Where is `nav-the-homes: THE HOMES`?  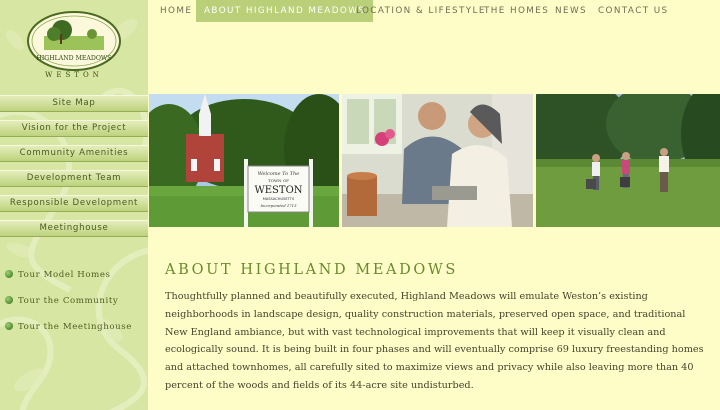
nav-the-homes: THE HOMES is located at coordinates (516, 11).